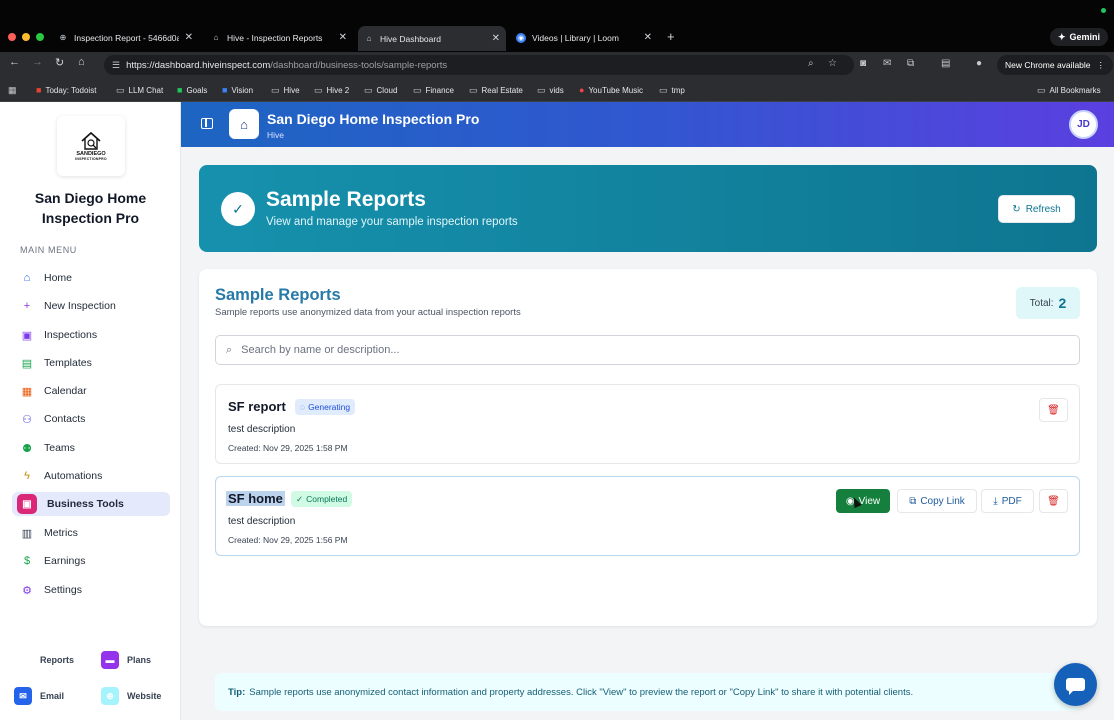 Image resolution: width=1114 pixels, height=720 pixels. What do you see at coordinates (832, 63) in the screenshot?
I see `bookmark-star-icon: ☆` at bounding box center [832, 63].